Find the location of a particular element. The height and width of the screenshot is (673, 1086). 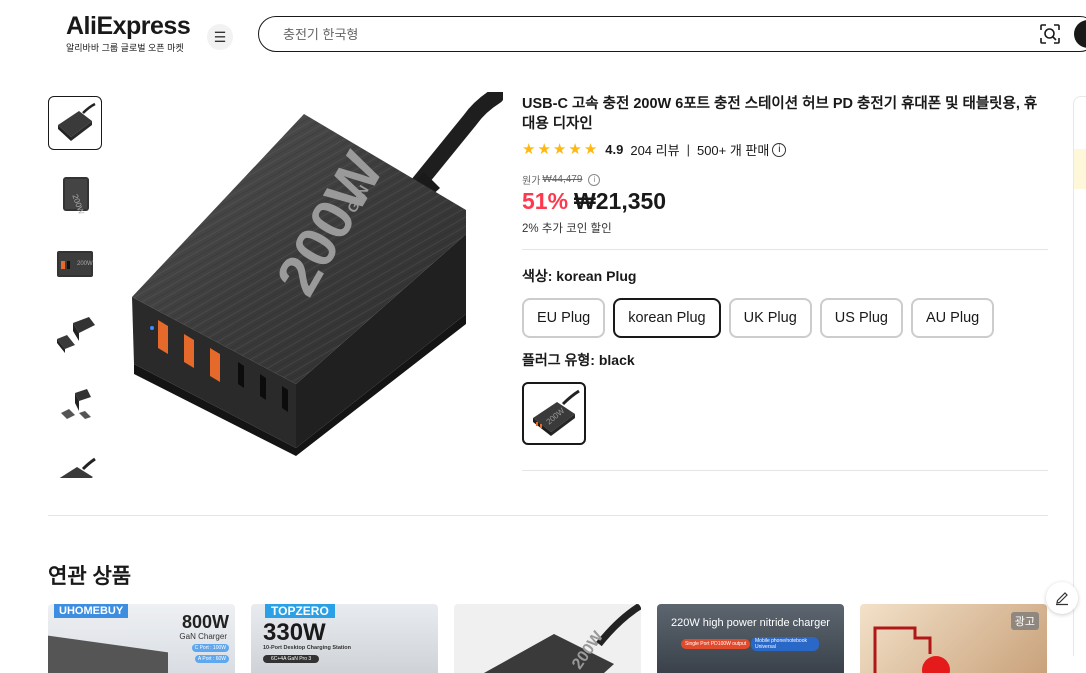

thumbnail-2: 200W is located at coordinates (75, 193).